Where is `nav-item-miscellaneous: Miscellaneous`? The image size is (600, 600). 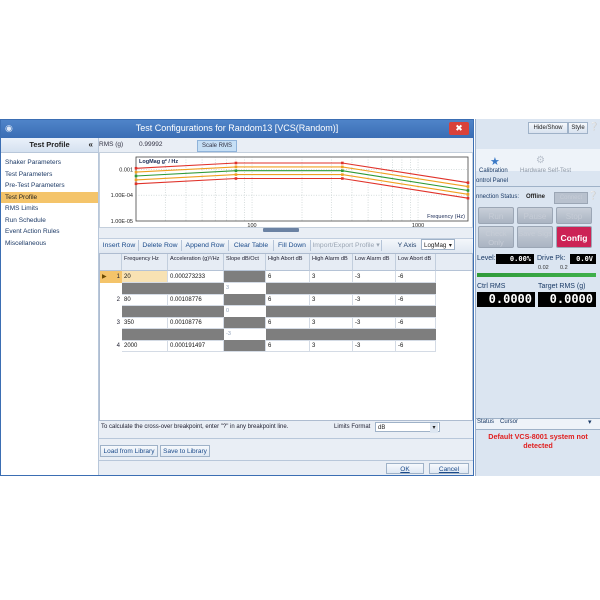
nav-item-miscellaneous: Miscellaneous is located at coordinates (49, 244).